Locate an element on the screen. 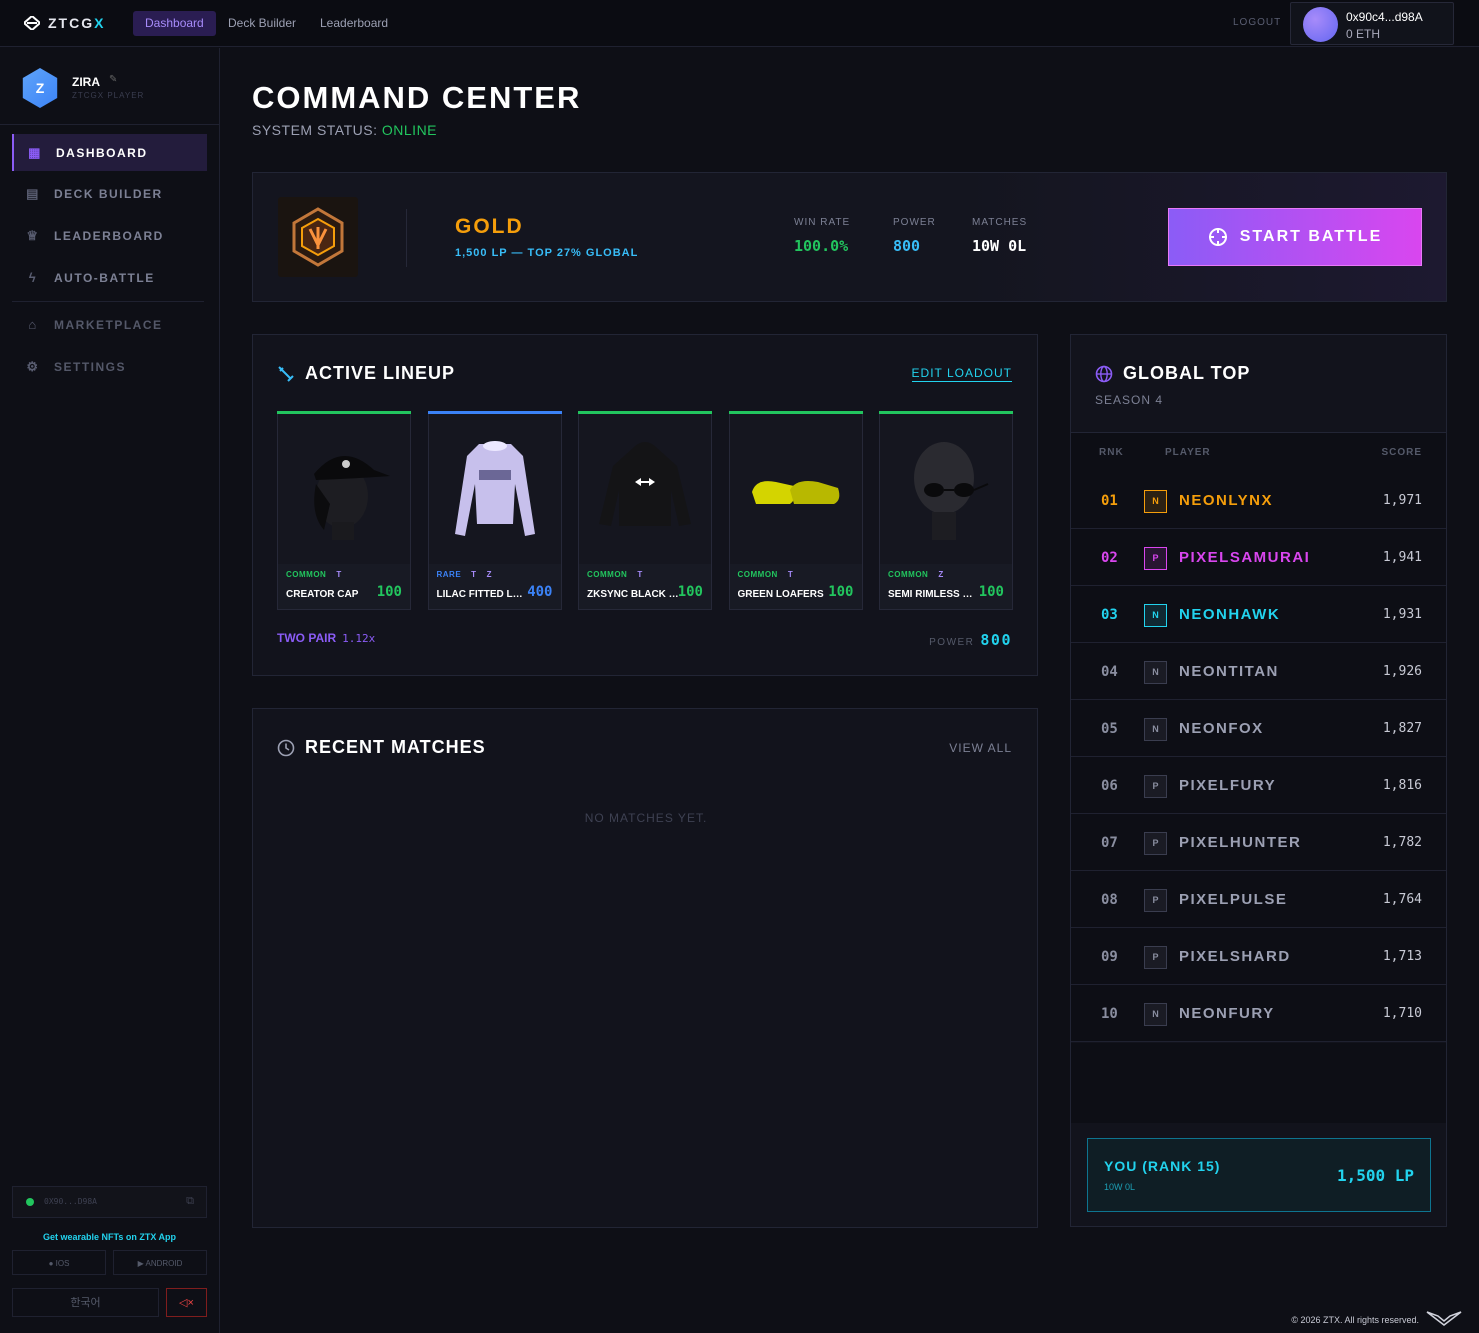 This screenshot has width=1479, height=1333. edit-name-icon: ✎ is located at coordinates (113, 79).